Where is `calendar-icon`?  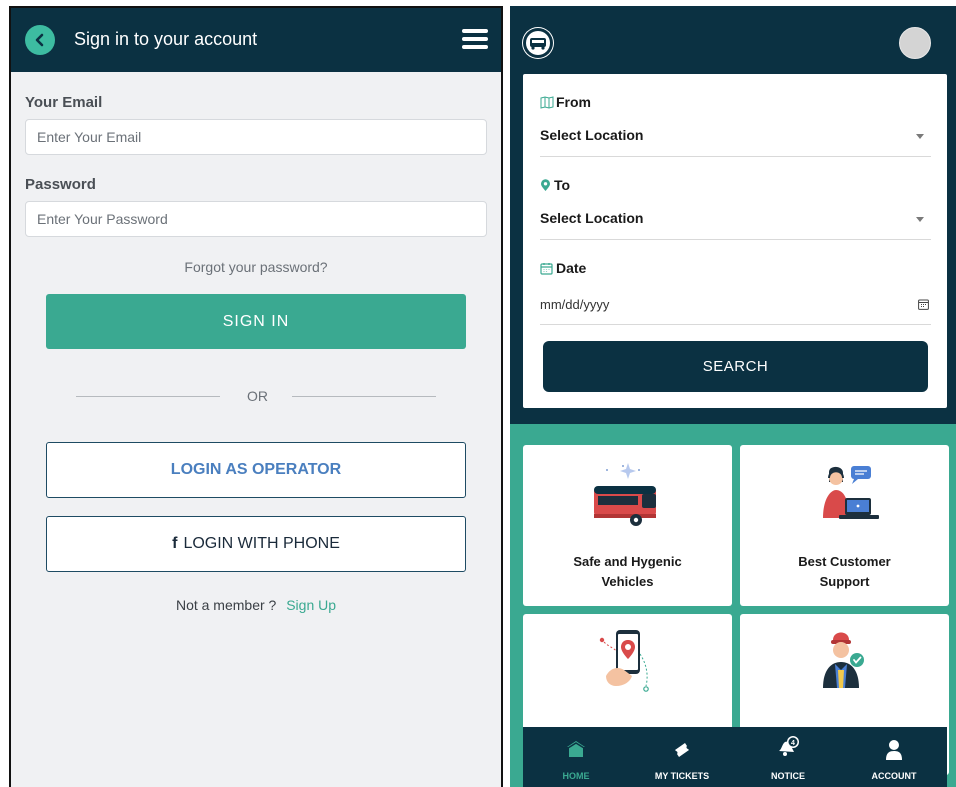 calendar-icon is located at coordinates (546, 269).